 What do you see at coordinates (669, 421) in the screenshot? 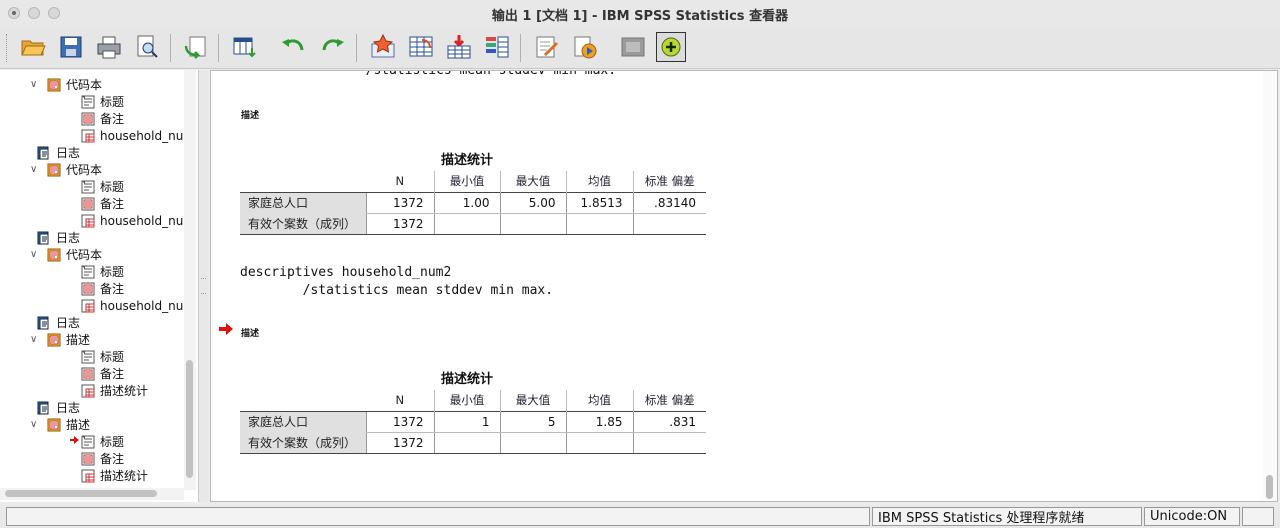
I see `table-cell: .831` at bounding box center [669, 421].